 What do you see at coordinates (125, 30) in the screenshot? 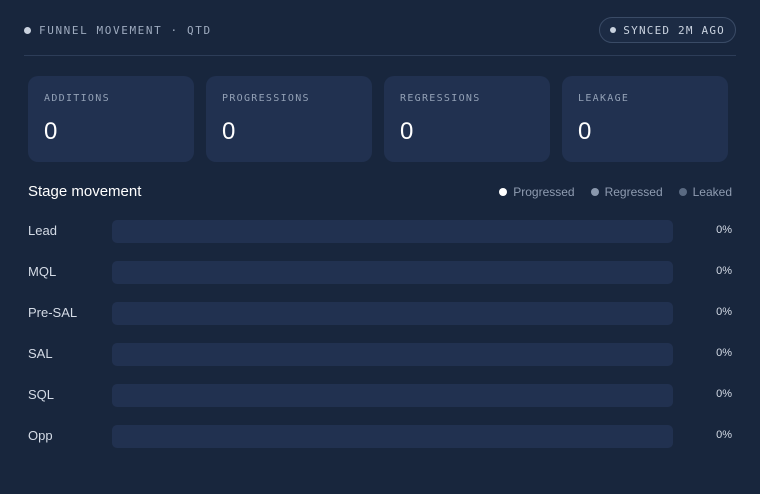
I see `page-title: FUNNEL MOVEMENT · QTD` at bounding box center [125, 30].